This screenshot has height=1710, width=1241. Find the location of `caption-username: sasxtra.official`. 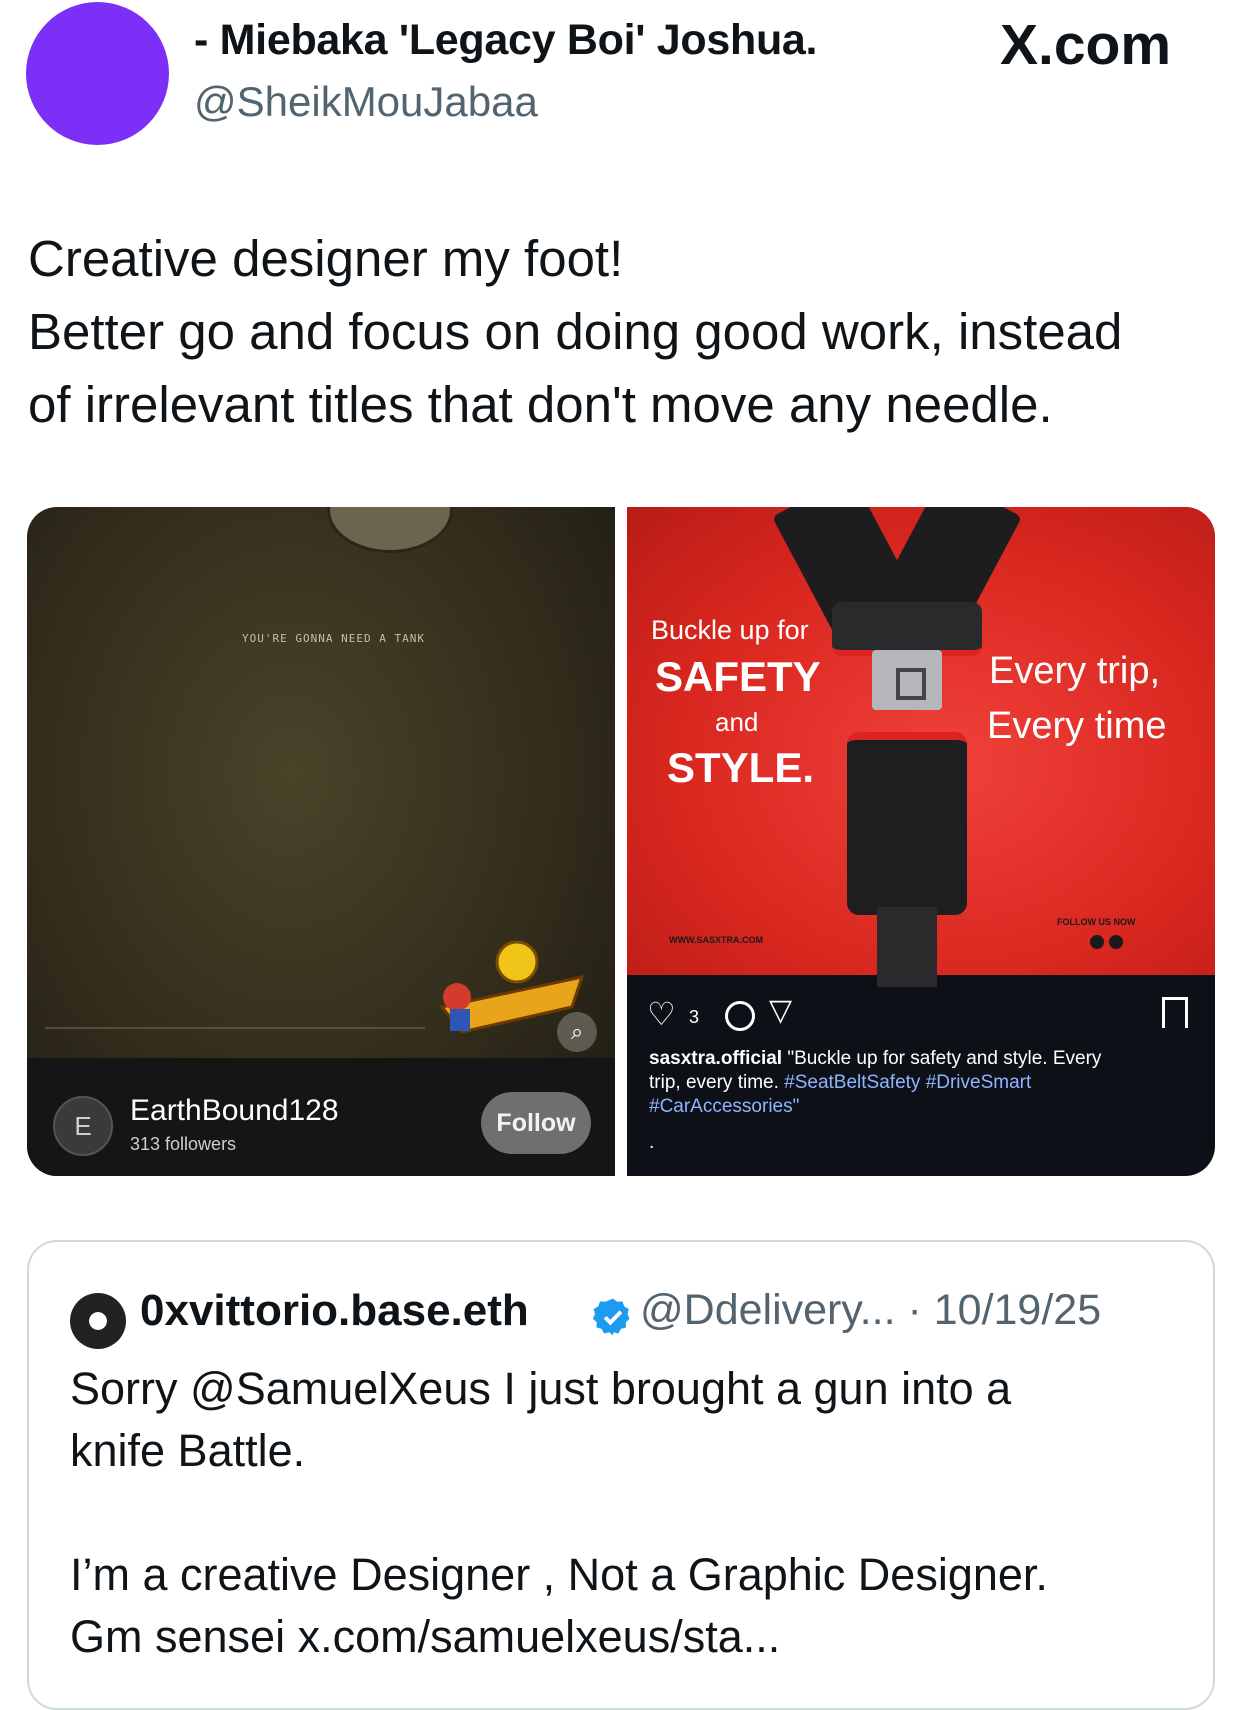

caption-username: sasxtra.official is located at coordinates (715, 1058).